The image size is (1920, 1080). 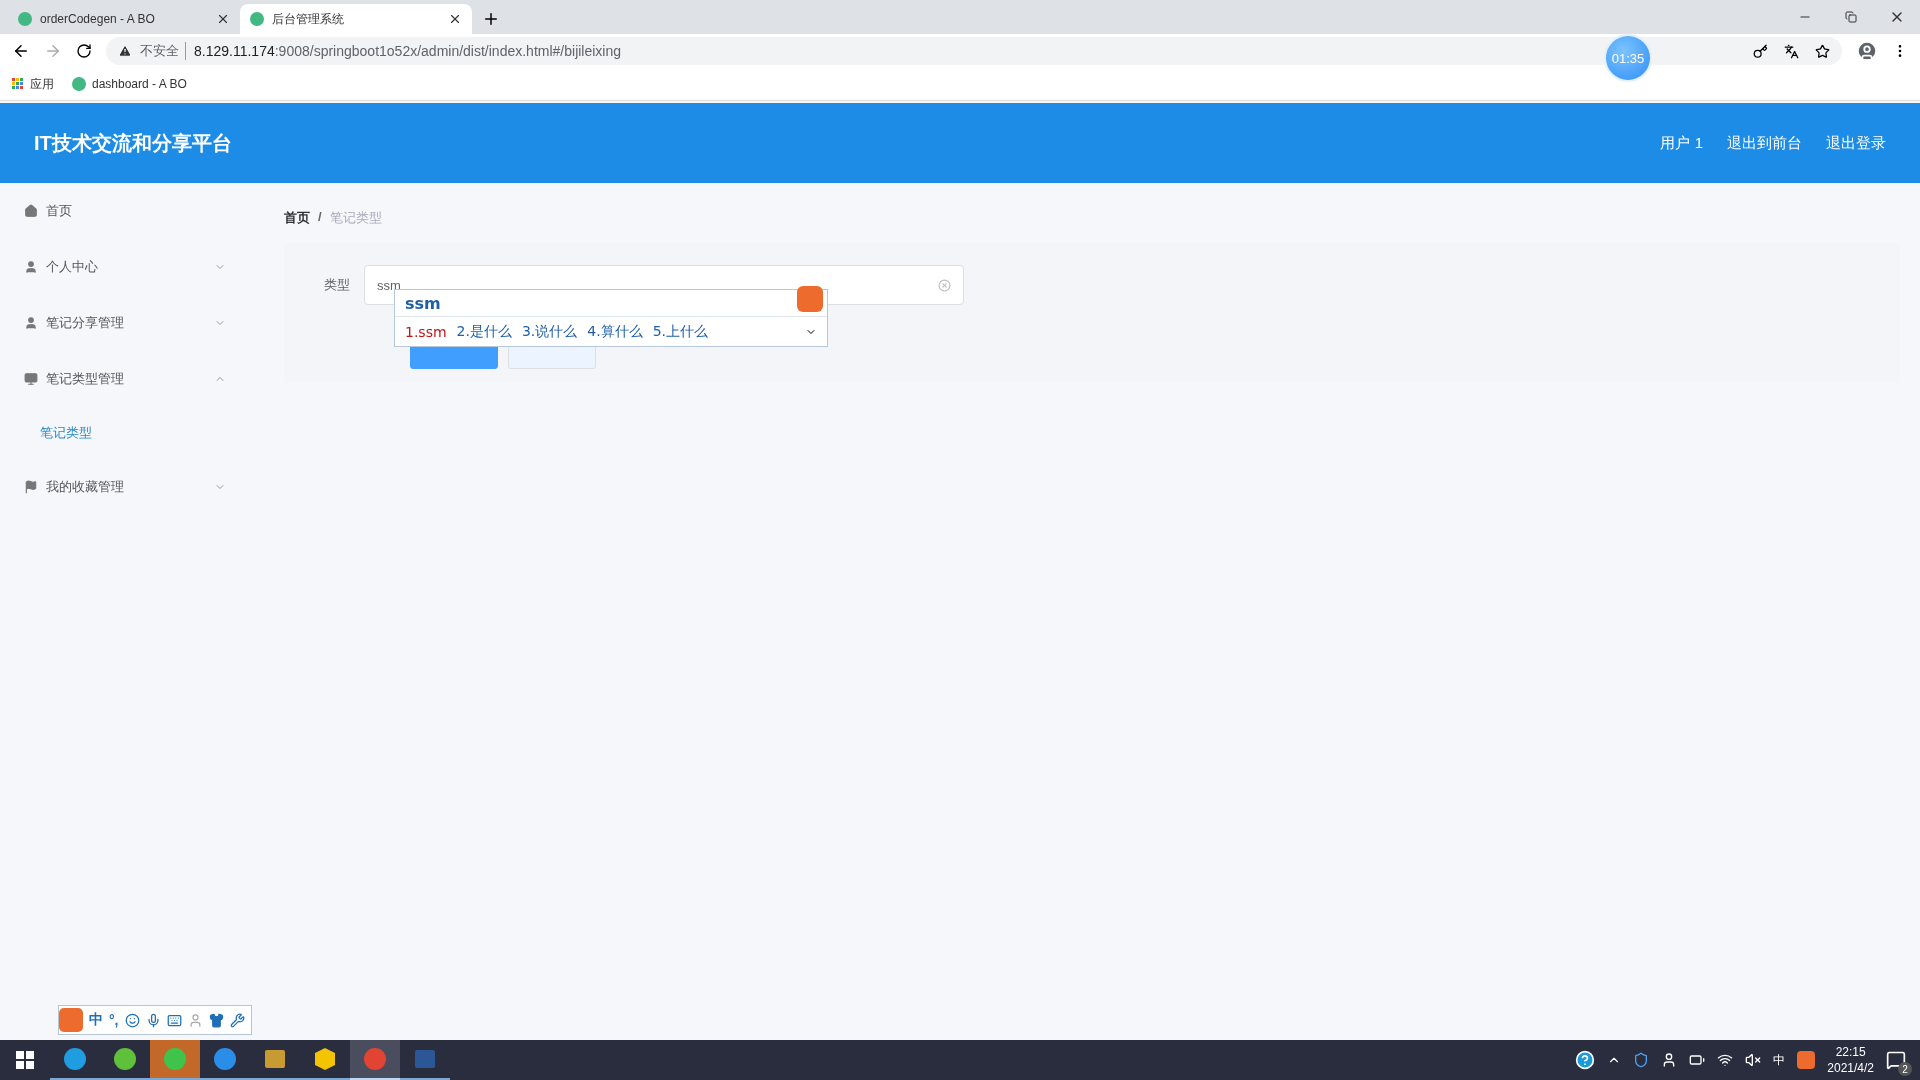 What do you see at coordinates (21, 51) in the screenshot?
I see `back-icon` at bounding box center [21, 51].